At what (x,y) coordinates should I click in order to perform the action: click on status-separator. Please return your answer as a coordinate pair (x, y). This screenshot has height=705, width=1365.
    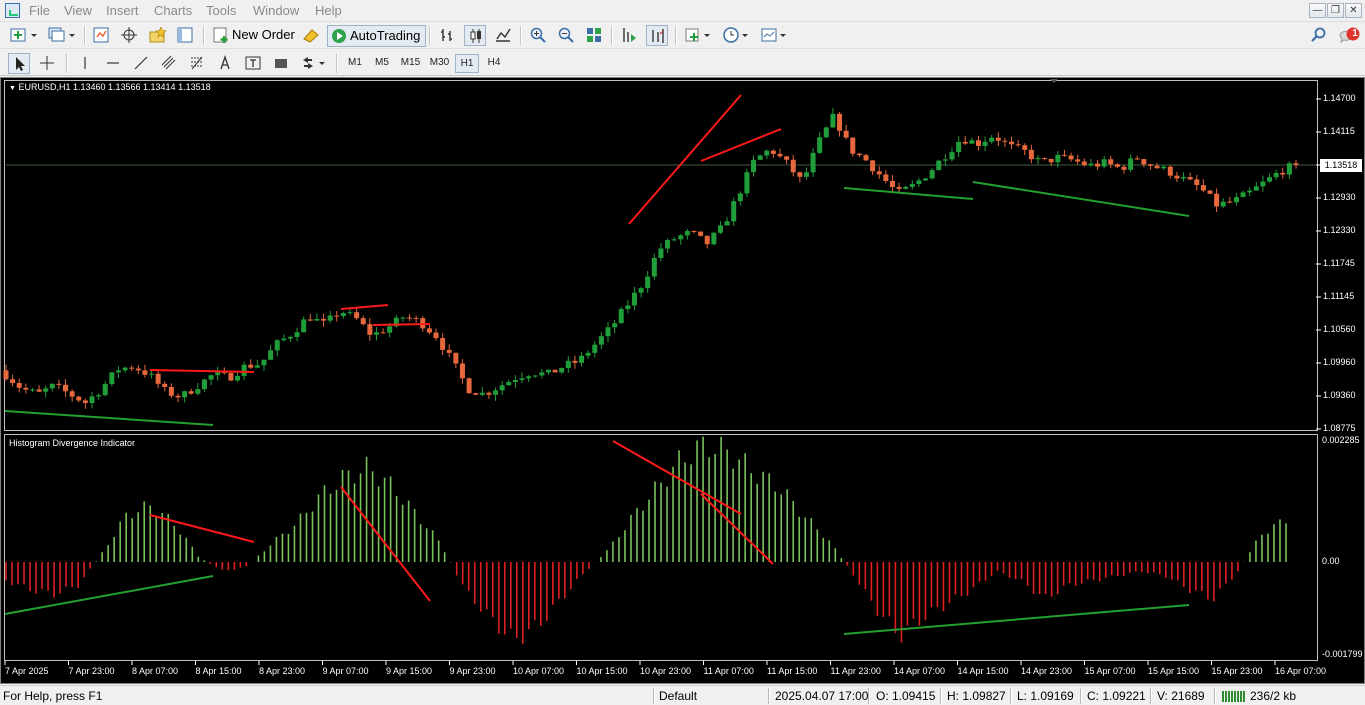
    Looking at the image, I should click on (653, 696).